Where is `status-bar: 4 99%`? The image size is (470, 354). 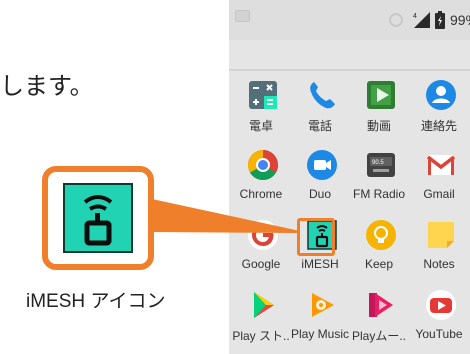
status-bar: 4 99% is located at coordinates (349, 20).